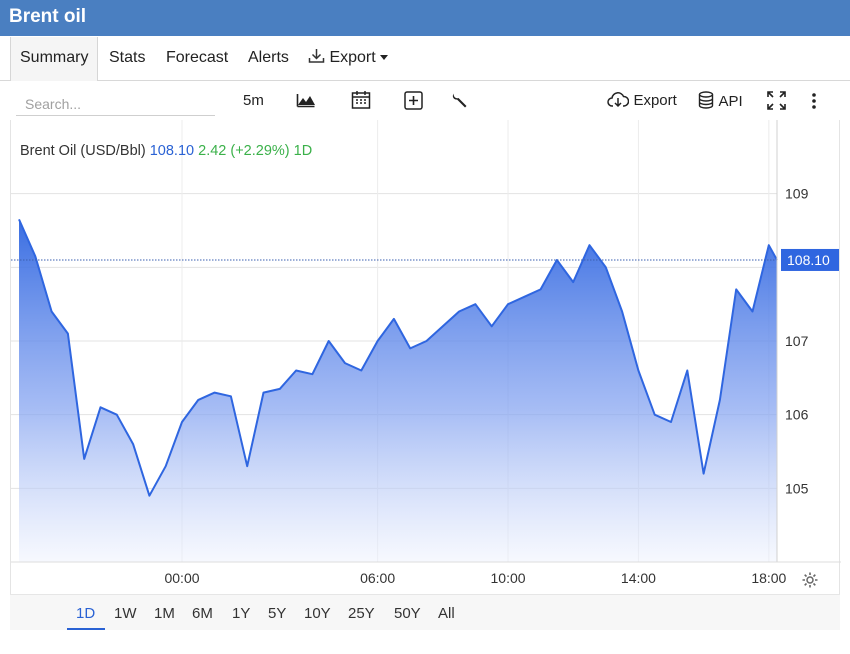 Image resolution: width=850 pixels, height=654 pixels. Describe the element at coordinates (303, 151) in the screenshot. I see `legend-period: 1D` at that location.